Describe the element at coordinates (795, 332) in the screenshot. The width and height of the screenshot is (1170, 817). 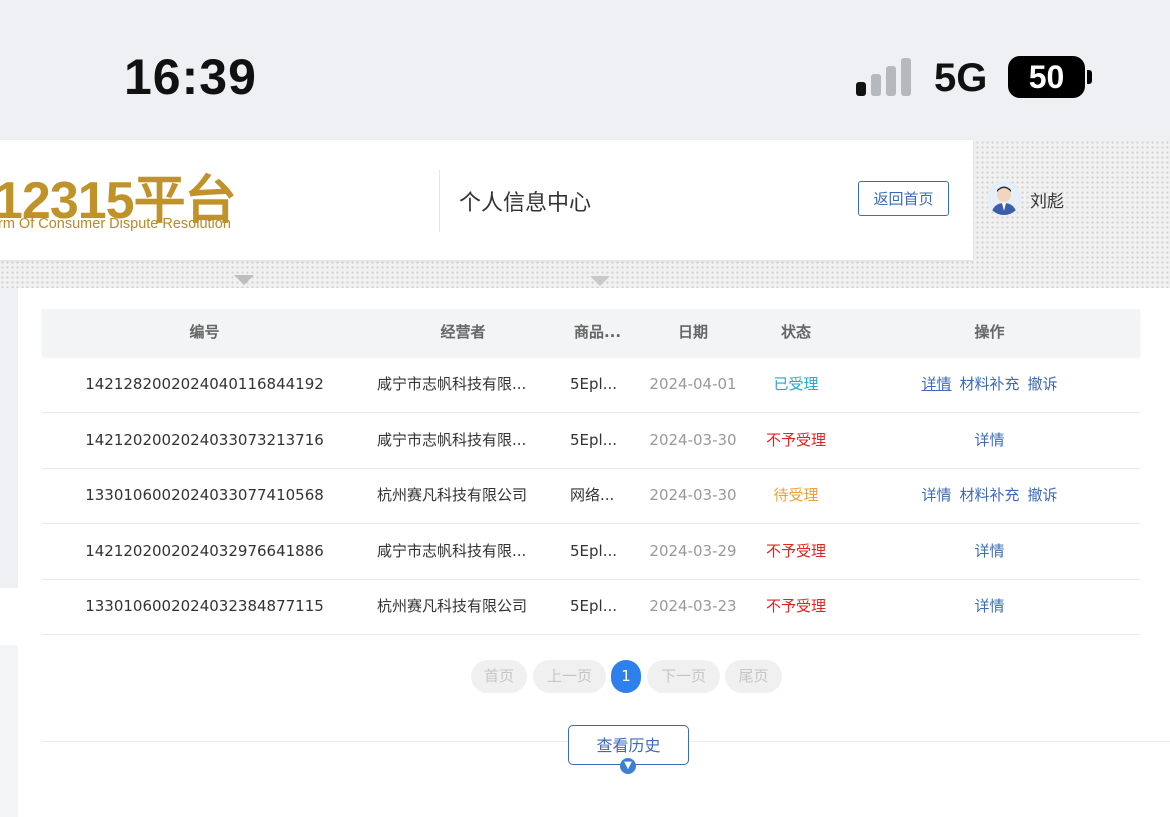
I see `column-header-status: 状态` at that location.